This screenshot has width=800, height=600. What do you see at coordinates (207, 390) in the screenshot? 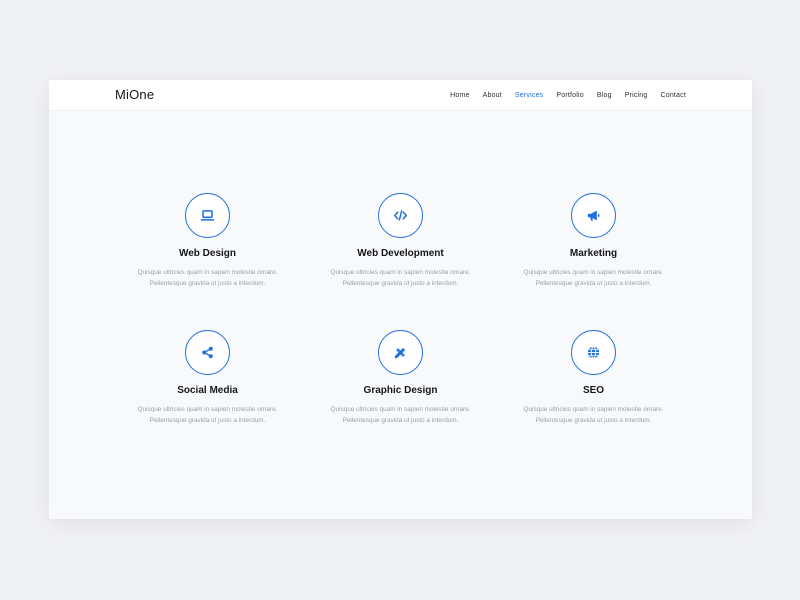
I see `service-title: Social Media` at bounding box center [207, 390].